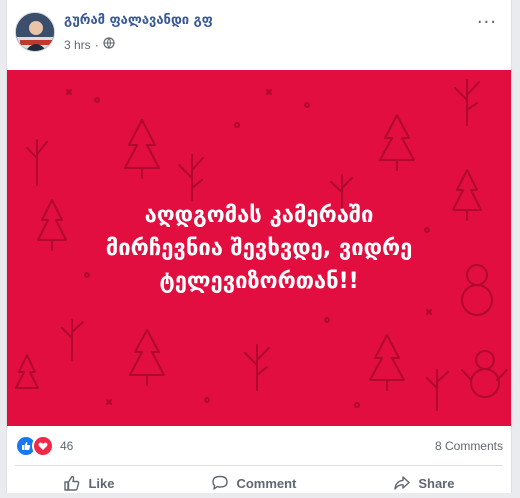  I want to click on post-actions: Like Comment Share, so click(259, 483).